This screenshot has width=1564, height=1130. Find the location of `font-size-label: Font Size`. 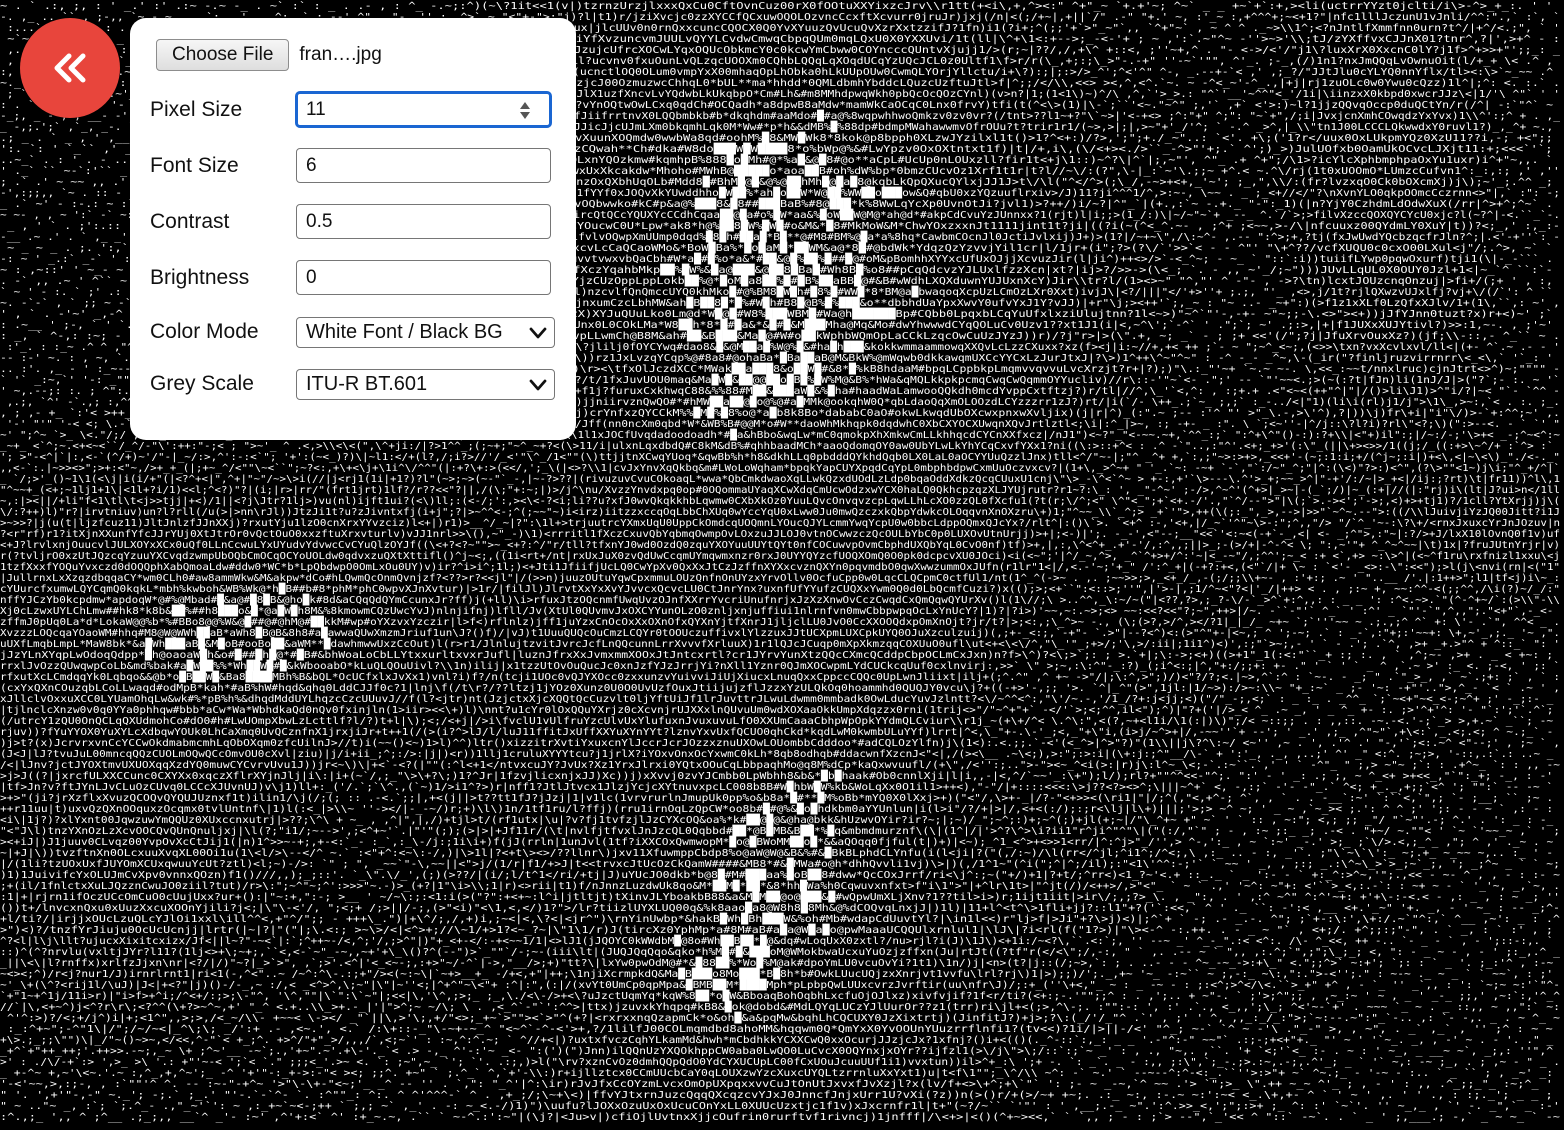

font-size-label: Font Size is located at coordinates (194, 165).